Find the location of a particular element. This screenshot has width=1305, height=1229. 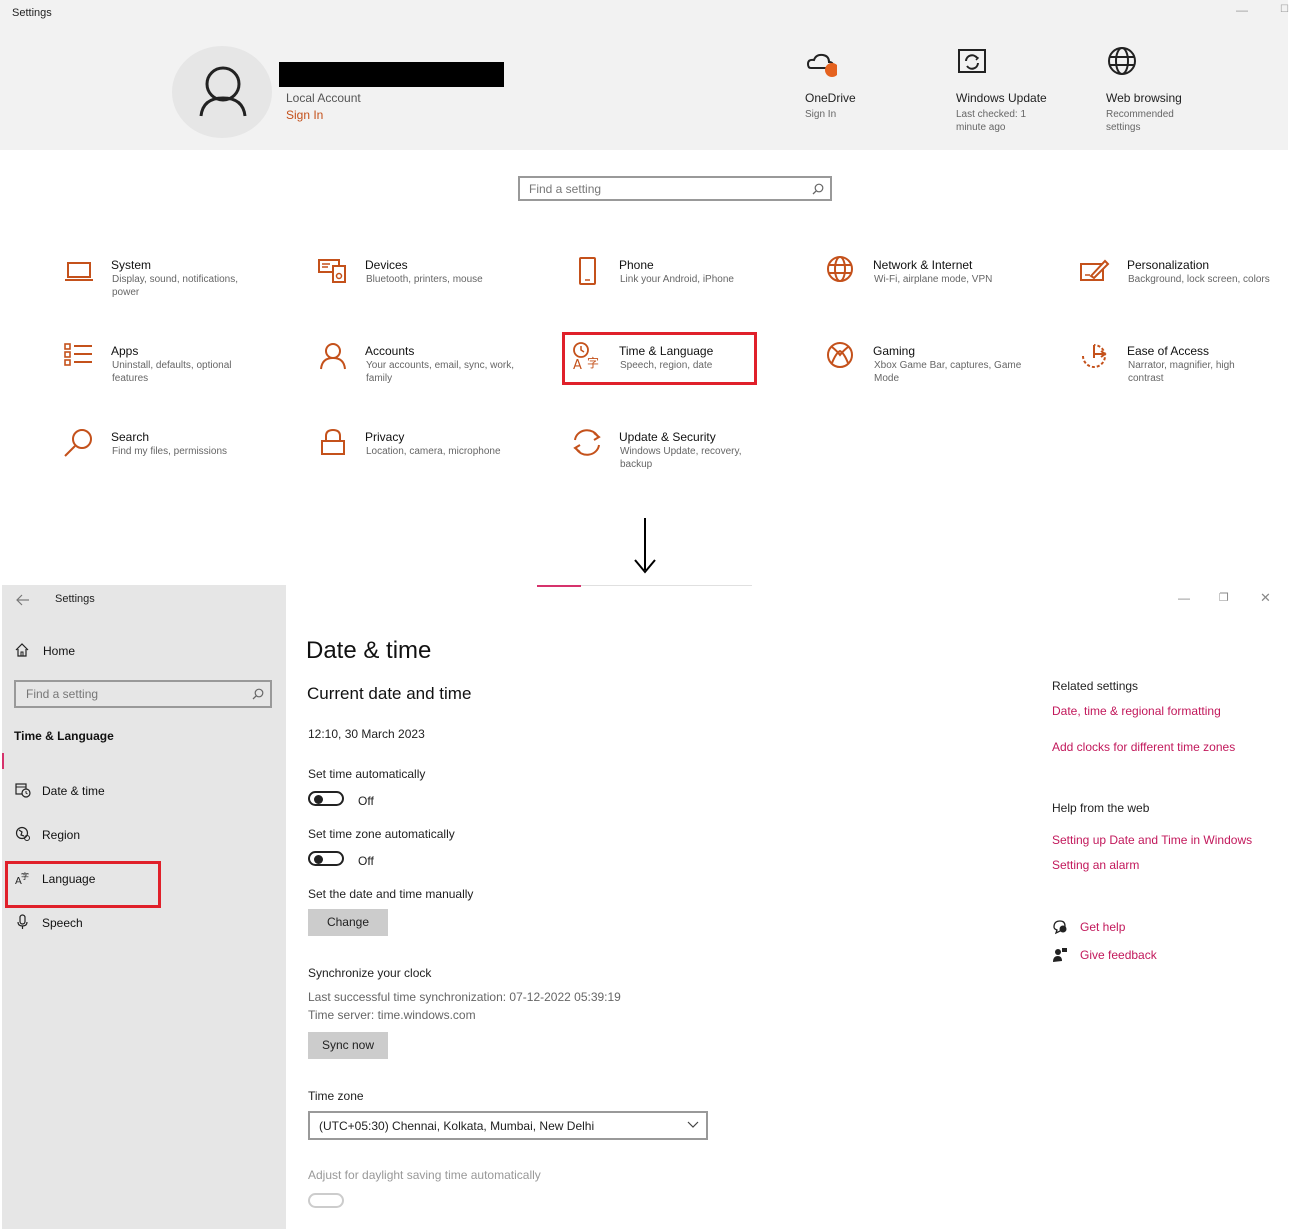

web-browsing-icon is located at coordinates (1122, 61).